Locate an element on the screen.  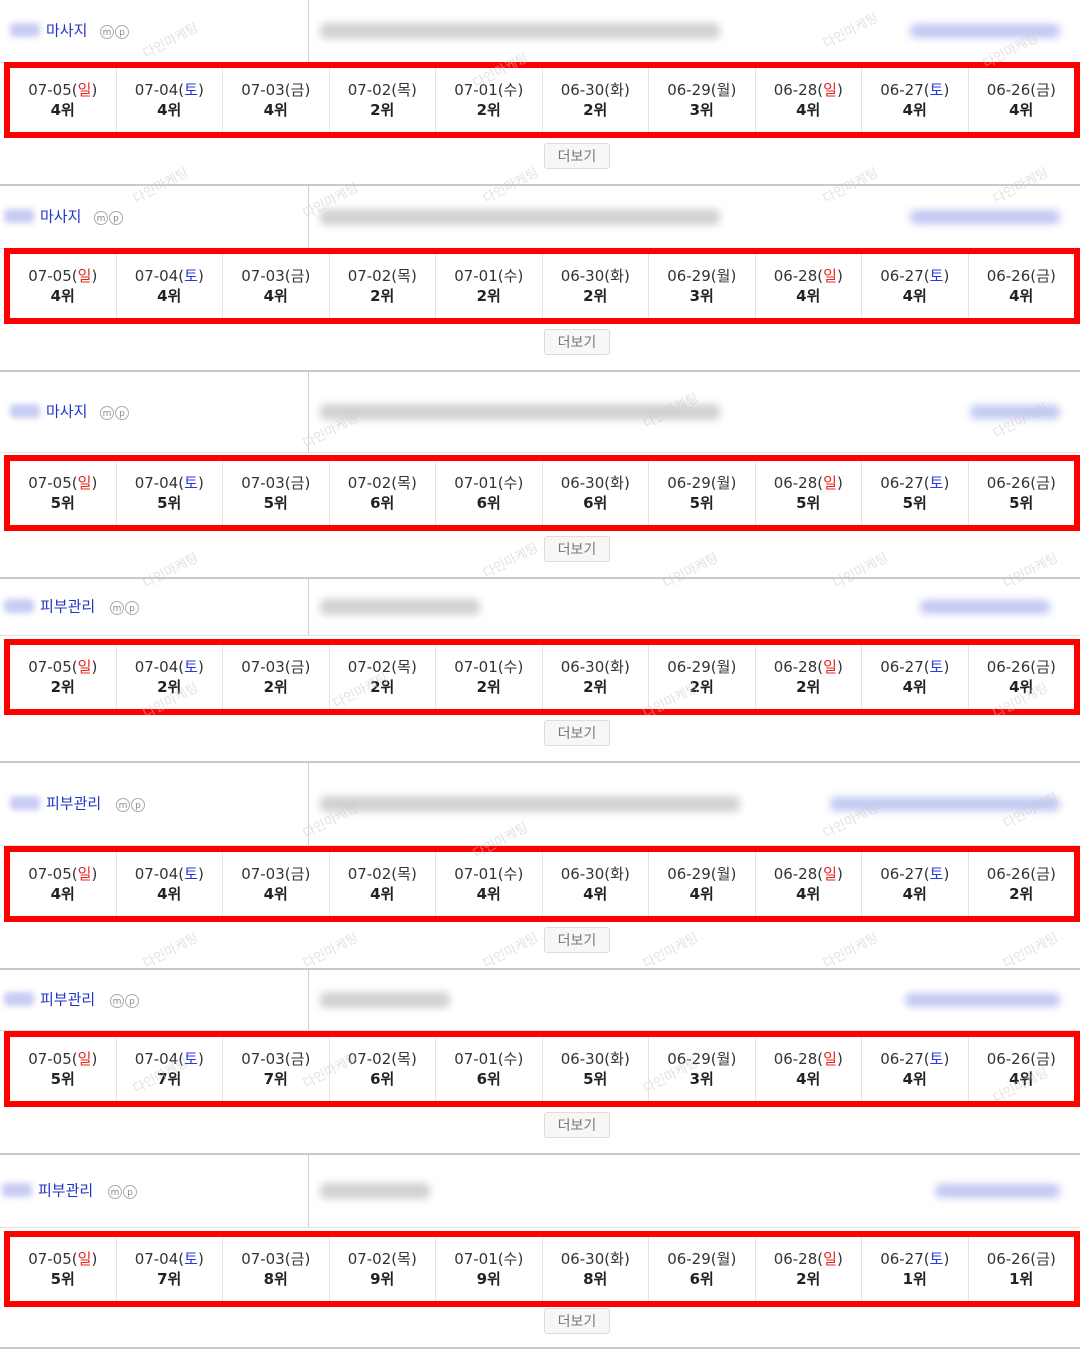
date-text: 07-04 is located at coordinates (156, 276).